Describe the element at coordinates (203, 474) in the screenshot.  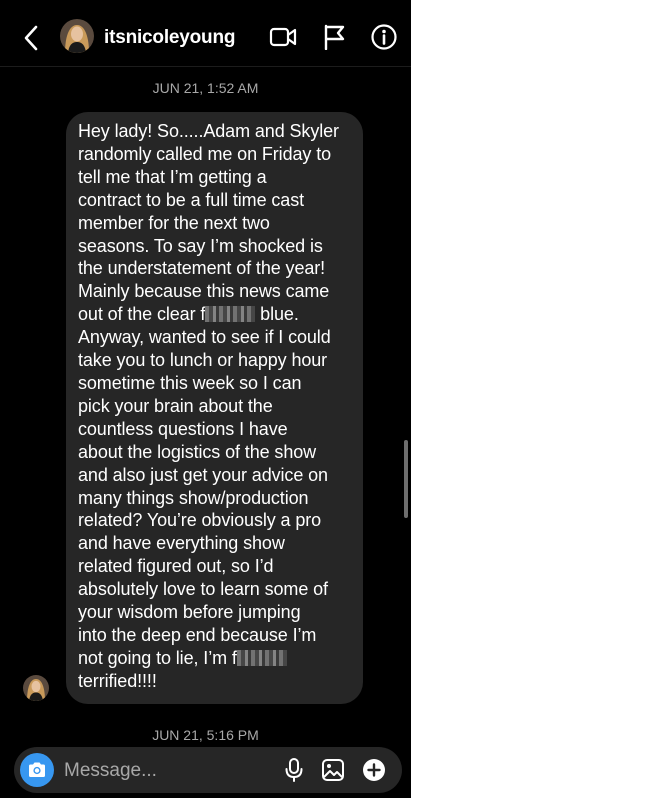
I see `message-line: and also just get your advice on` at that location.